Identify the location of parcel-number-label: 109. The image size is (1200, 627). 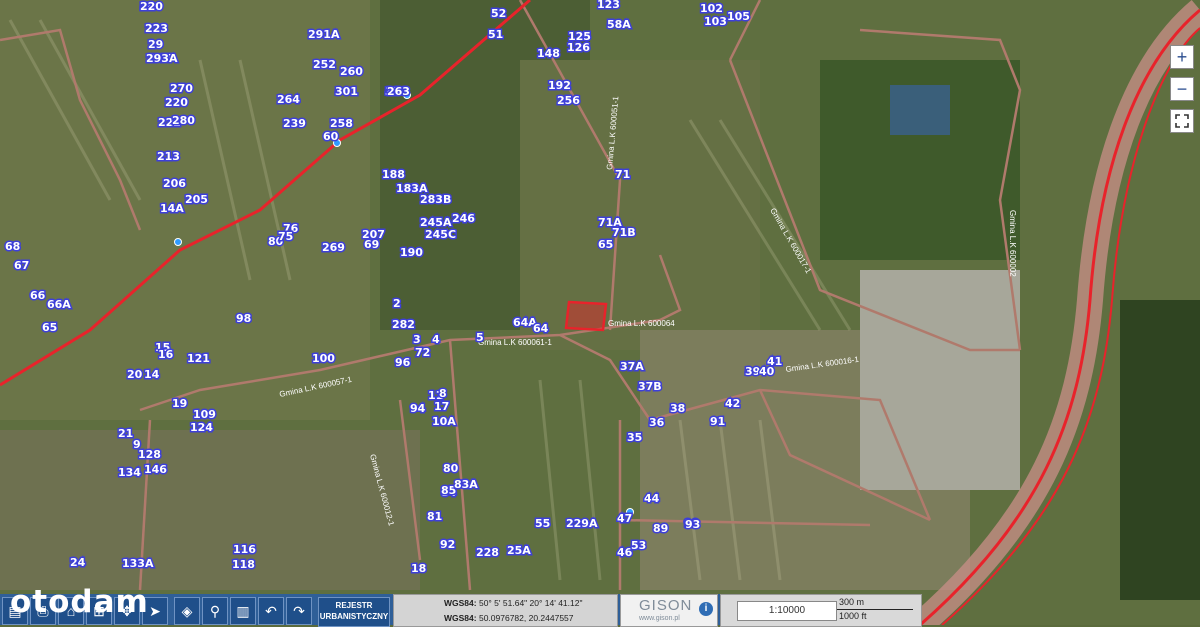
(204, 414).